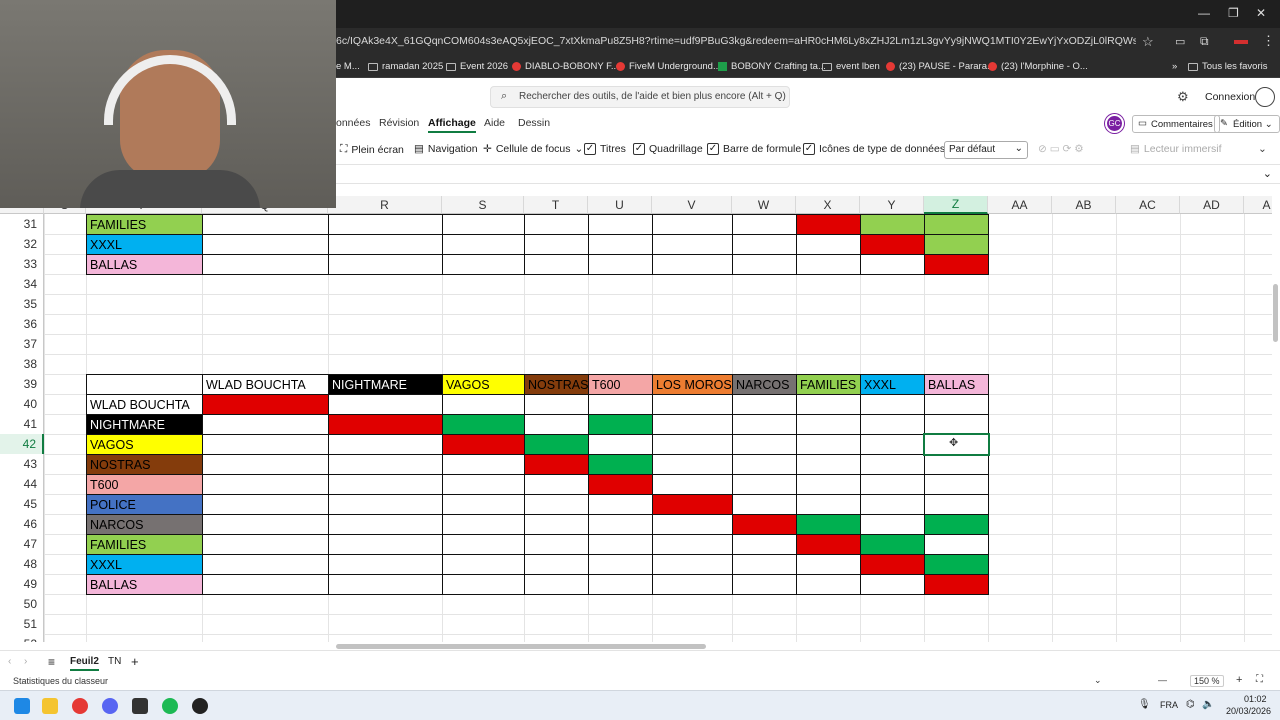 Image resolution: width=1280 pixels, height=720 pixels. I want to click on t1-cell-z32, so click(956, 244).